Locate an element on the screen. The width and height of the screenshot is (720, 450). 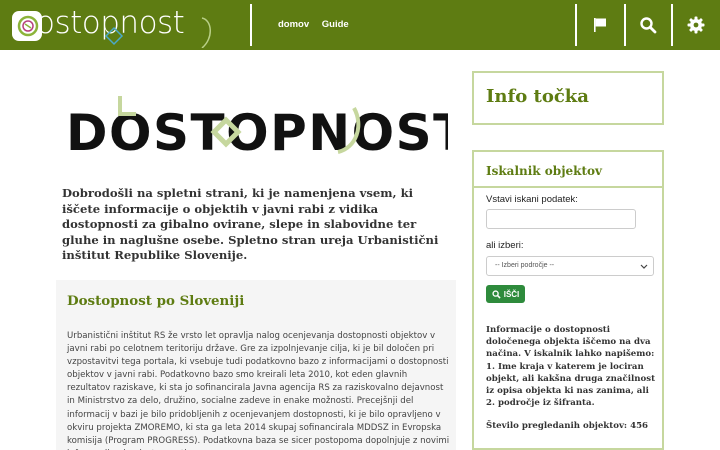
settings-button is located at coordinates (696, 25).